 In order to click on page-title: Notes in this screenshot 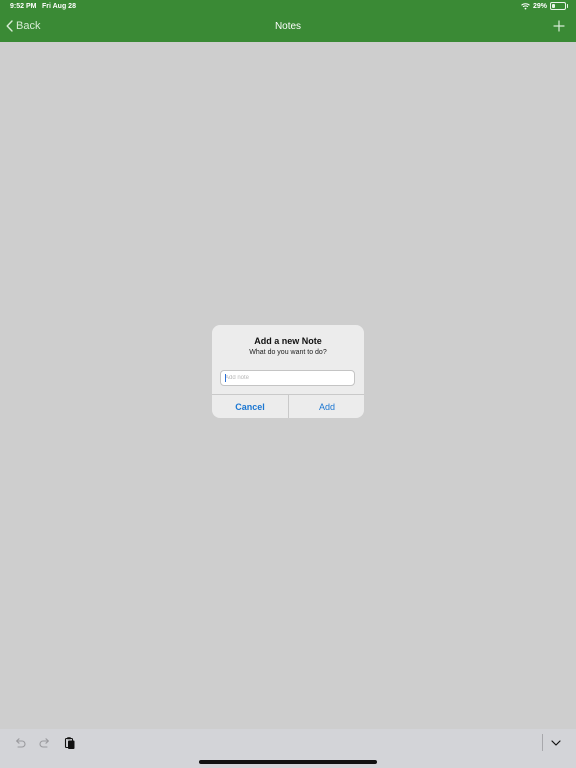, I will do `click(288, 26)`.